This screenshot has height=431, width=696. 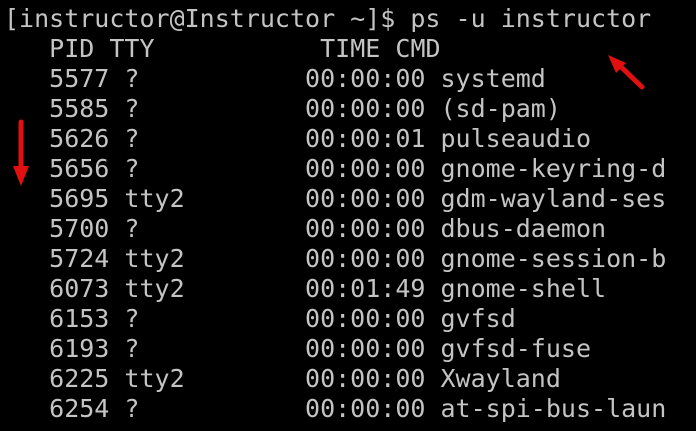 I want to click on red-arrow-pointing-down-icon, so click(x=21, y=152).